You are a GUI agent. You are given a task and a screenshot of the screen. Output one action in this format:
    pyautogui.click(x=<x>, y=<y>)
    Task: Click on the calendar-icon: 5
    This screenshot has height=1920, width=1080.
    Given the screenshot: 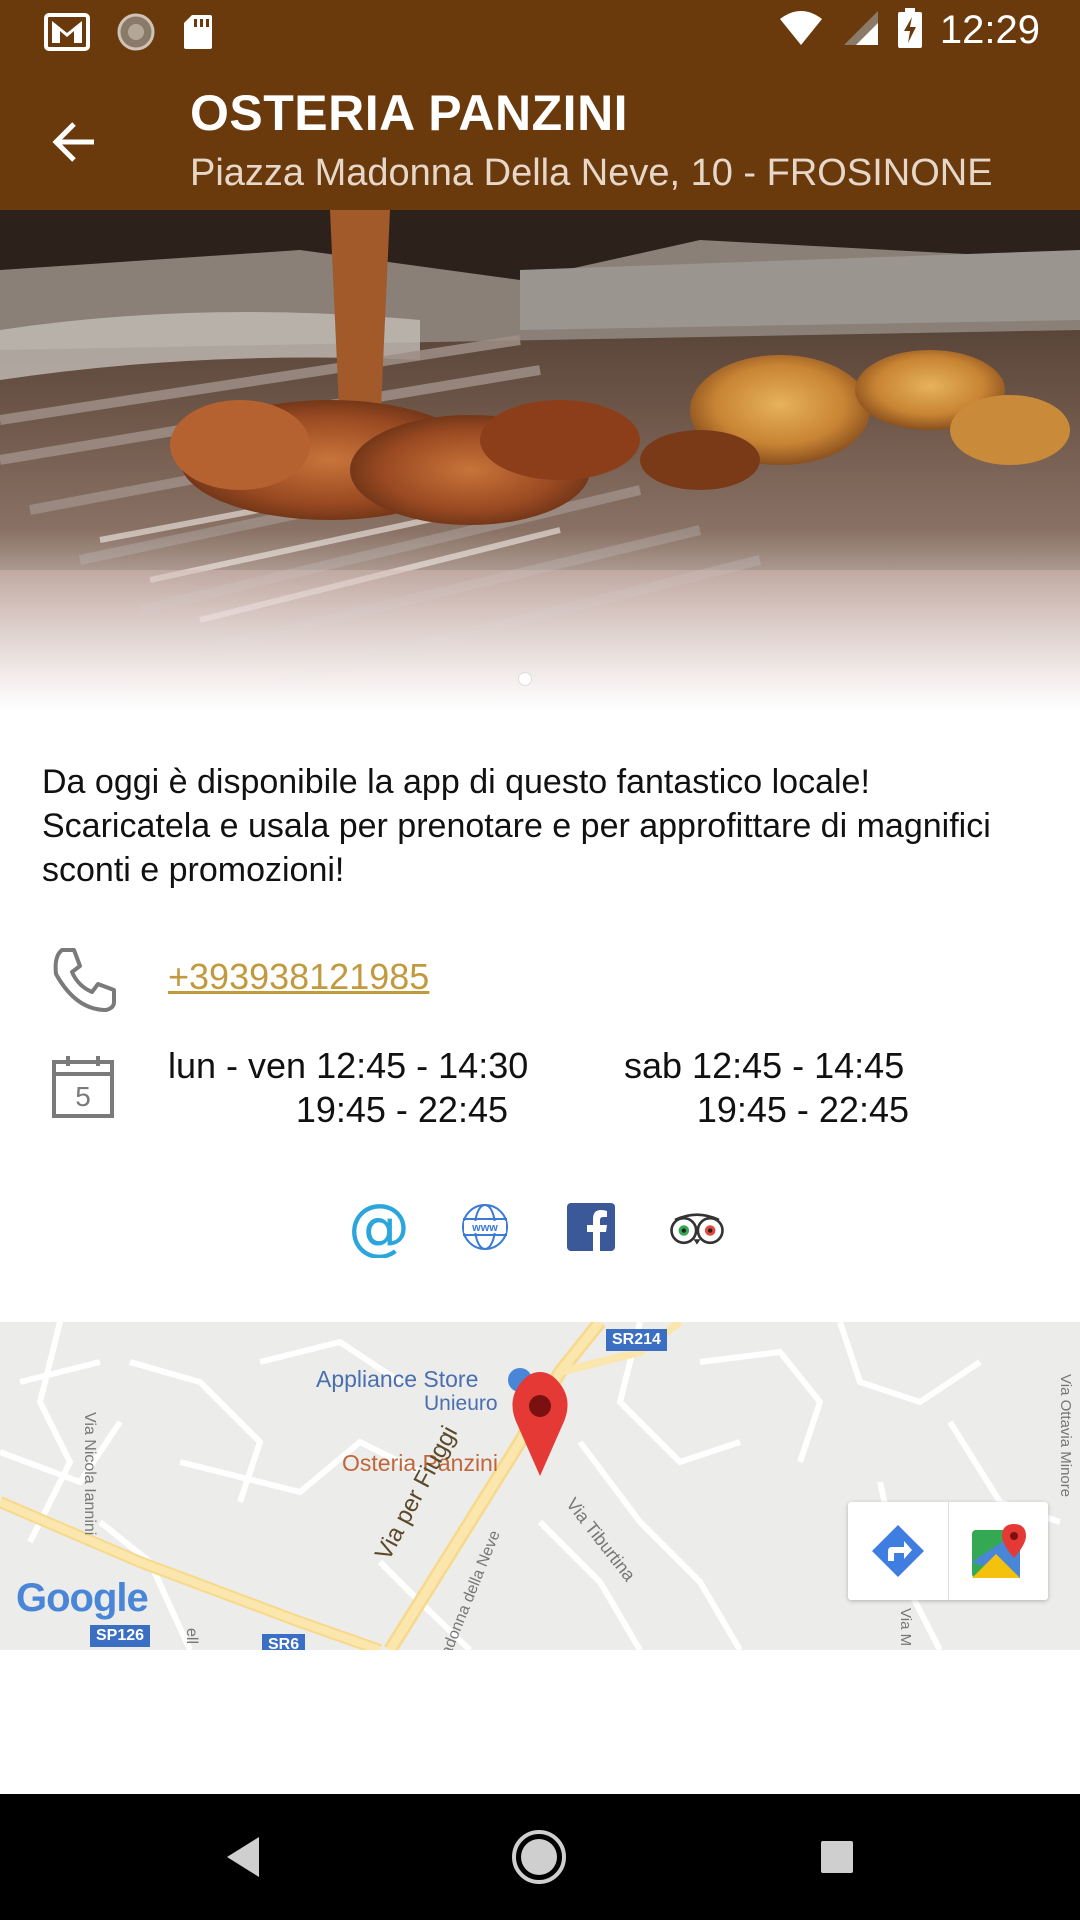 What is the action you would take?
    pyautogui.click(x=83, y=1087)
    